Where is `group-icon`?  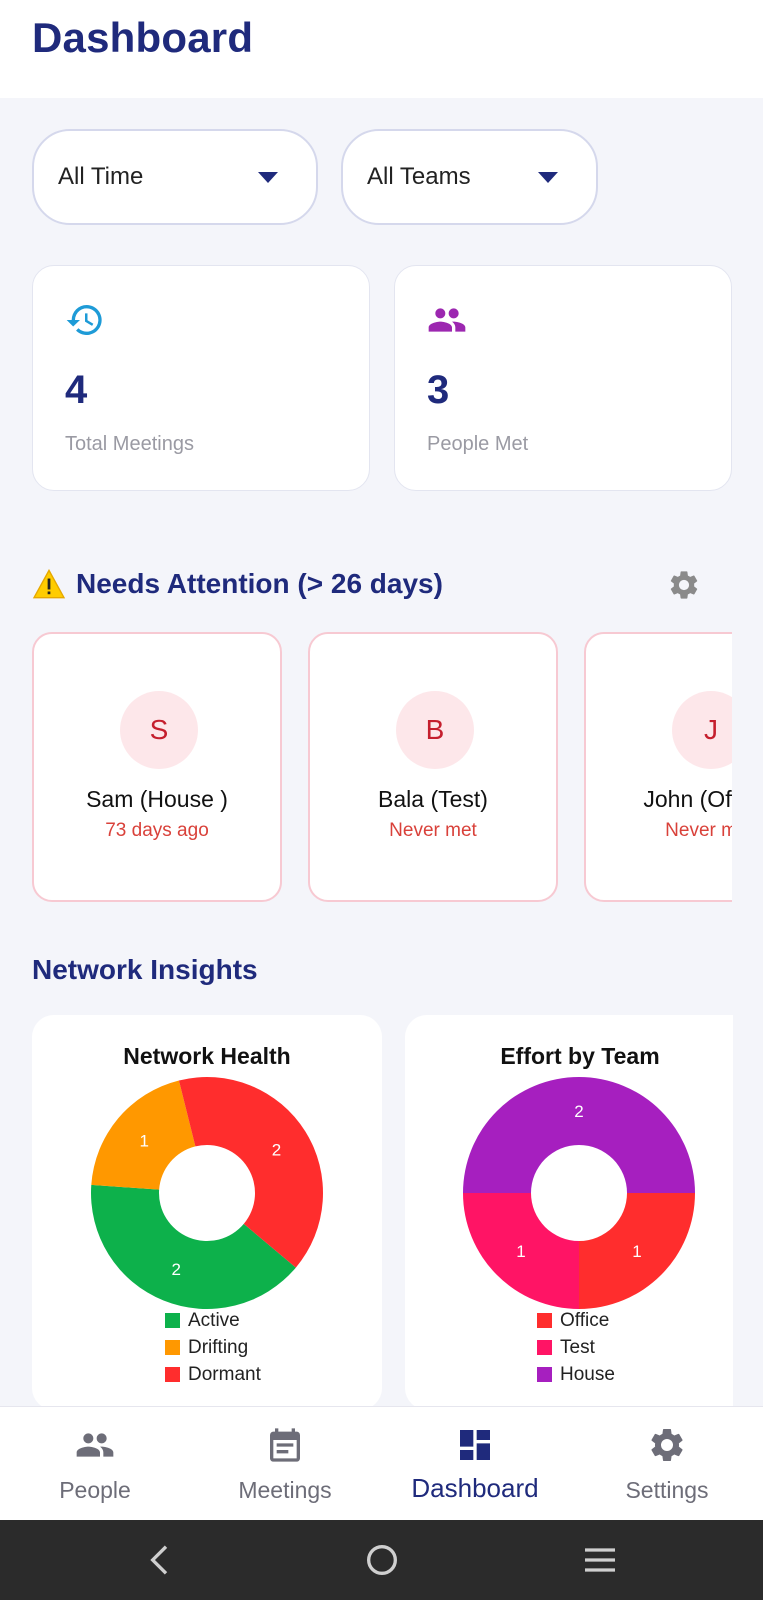 group-icon is located at coordinates (447, 320).